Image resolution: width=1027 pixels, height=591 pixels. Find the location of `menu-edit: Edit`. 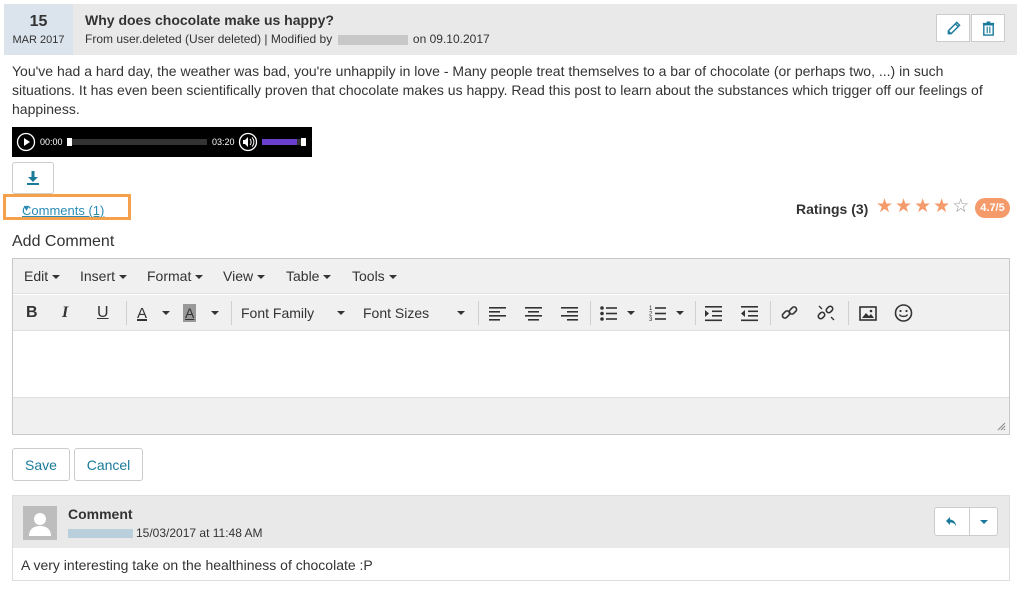

menu-edit: Edit is located at coordinates (42, 276).